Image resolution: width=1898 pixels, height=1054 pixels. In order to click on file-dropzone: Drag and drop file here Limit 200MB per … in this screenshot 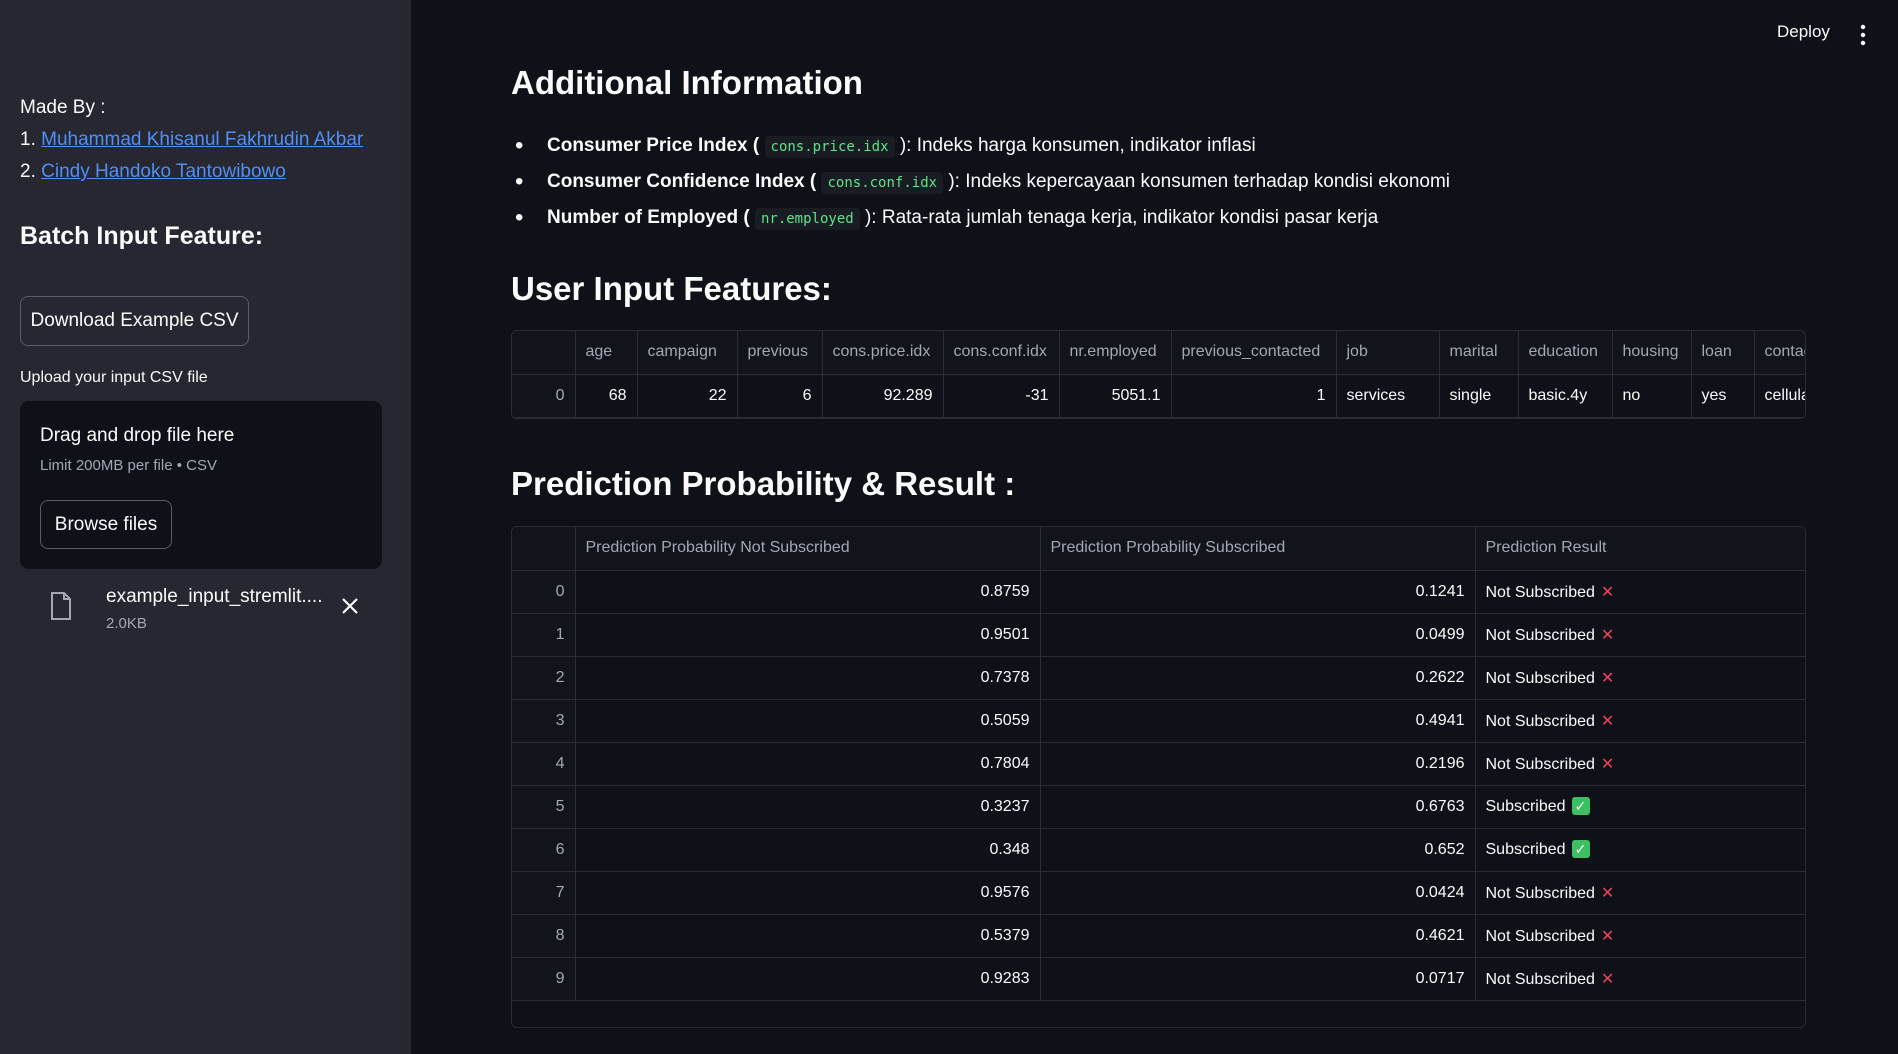, I will do `click(201, 485)`.